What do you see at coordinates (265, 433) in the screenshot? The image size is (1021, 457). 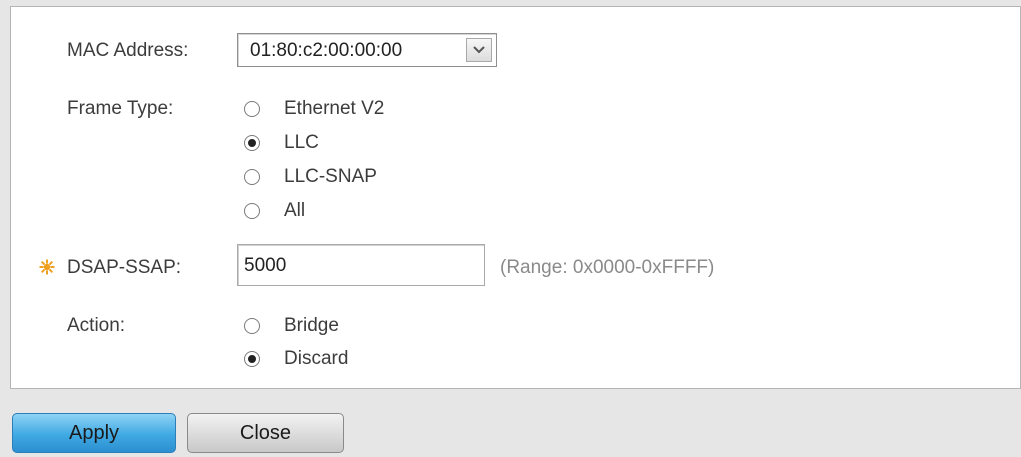 I see `close-button: Close` at bounding box center [265, 433].